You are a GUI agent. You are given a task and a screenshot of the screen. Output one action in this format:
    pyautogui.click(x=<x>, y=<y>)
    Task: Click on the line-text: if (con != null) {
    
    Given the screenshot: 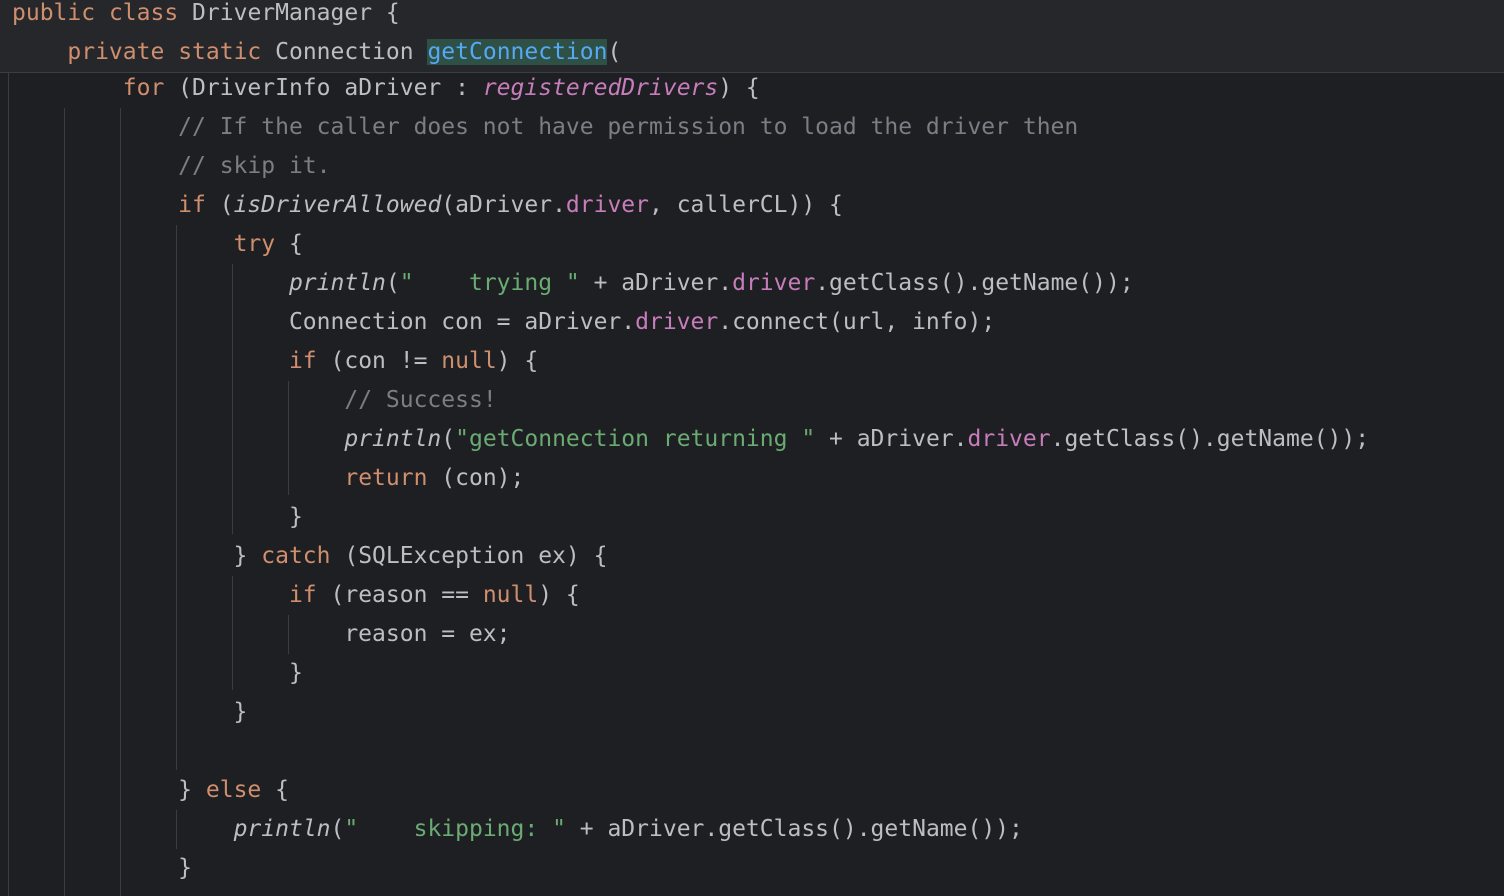 What is the action you would take?
    pyautogui.click(x=413, y=361)
    